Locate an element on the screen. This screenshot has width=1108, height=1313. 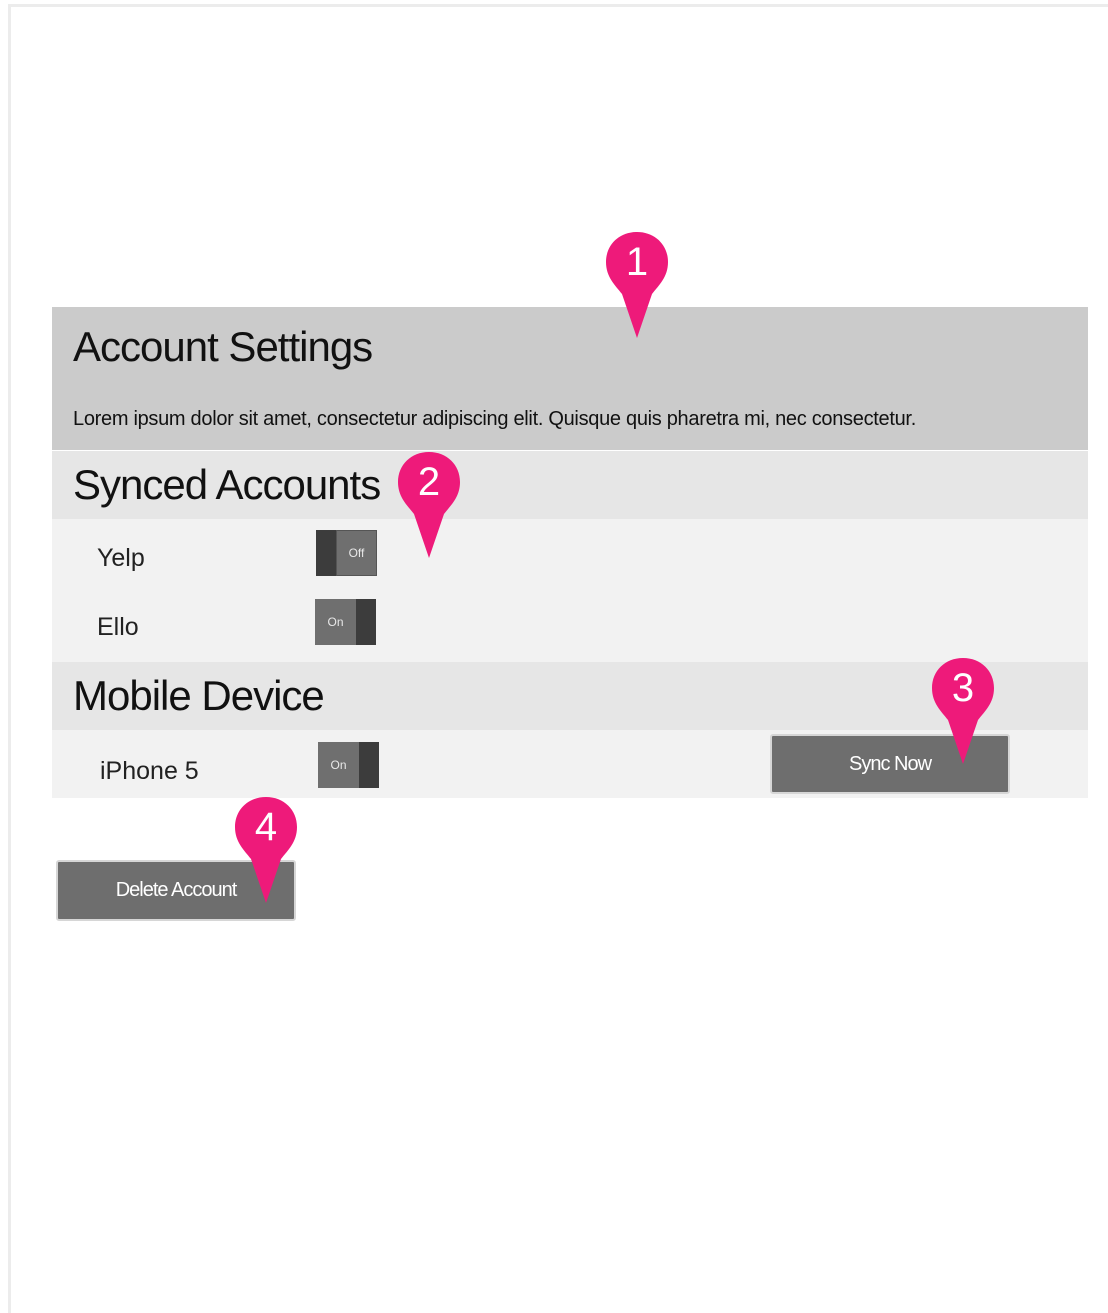
annotation-marker-2: 2 is located at coordinates (432, 505).